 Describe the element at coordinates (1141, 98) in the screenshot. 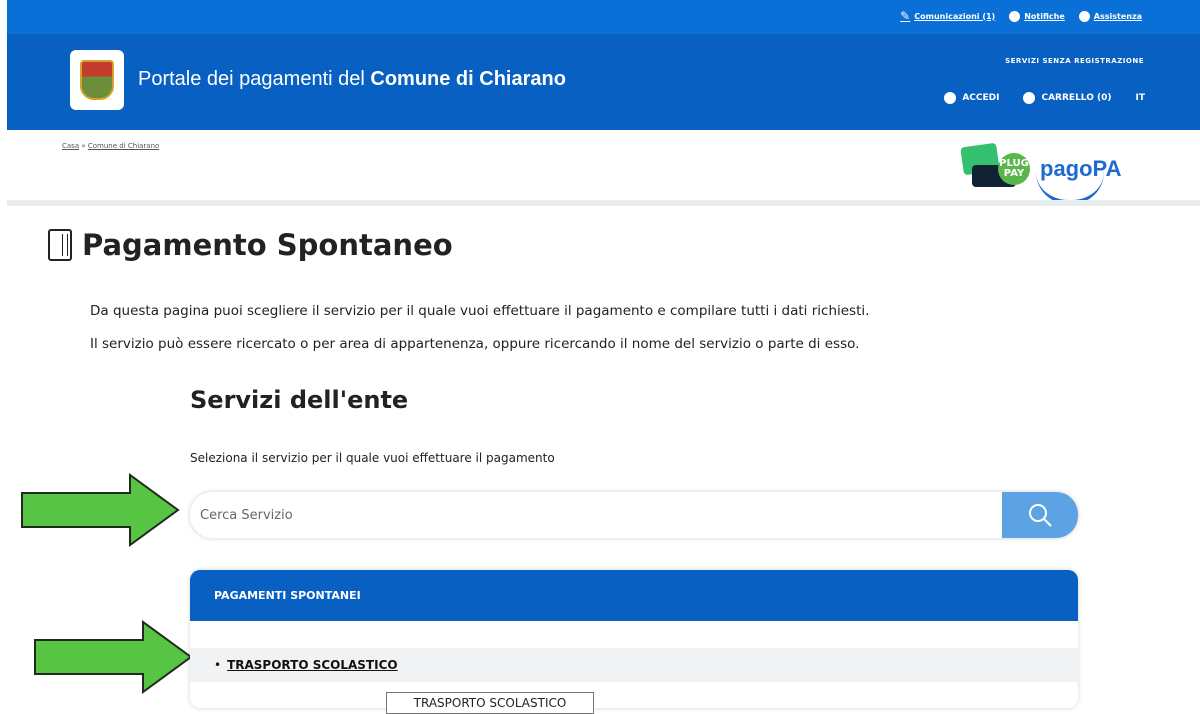

I see `language-selector: IT` at that location.